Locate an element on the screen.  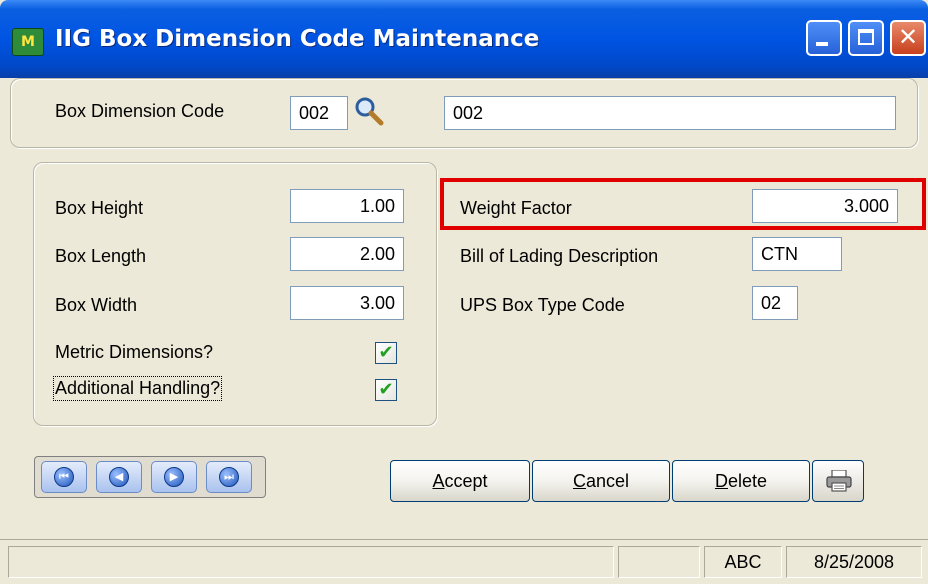
metric-dimensions-checkbox: ✔ is located at coordinates (386, 353).